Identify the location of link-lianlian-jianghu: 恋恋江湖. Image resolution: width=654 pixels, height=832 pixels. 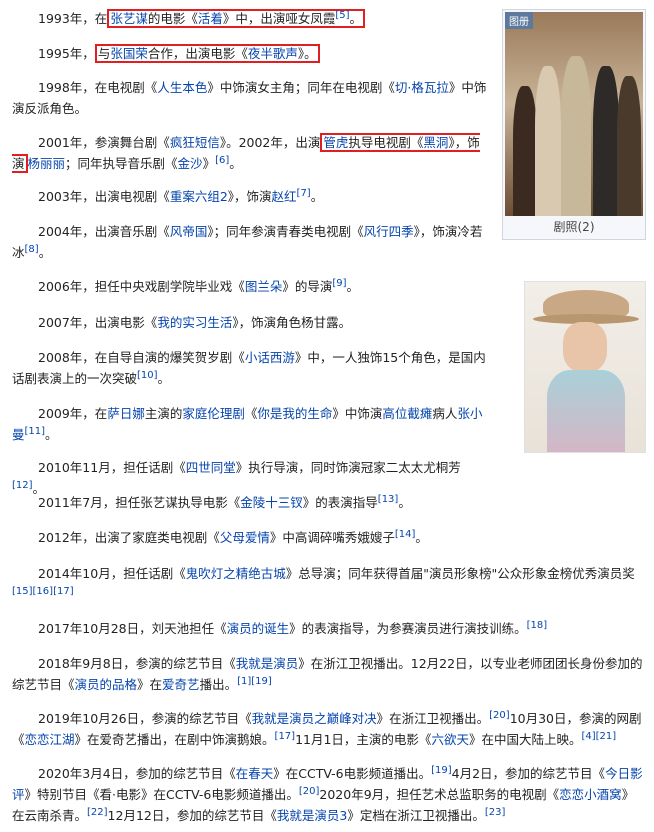
(50, 739).